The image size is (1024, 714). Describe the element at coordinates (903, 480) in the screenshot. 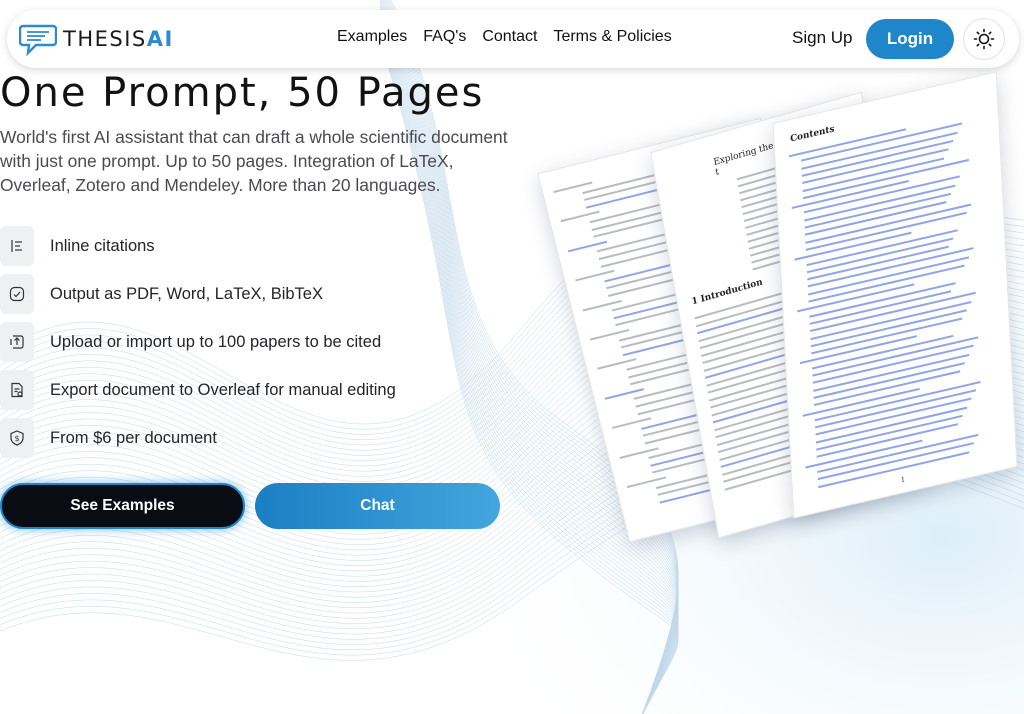

I see `page-number: 1` at that location.